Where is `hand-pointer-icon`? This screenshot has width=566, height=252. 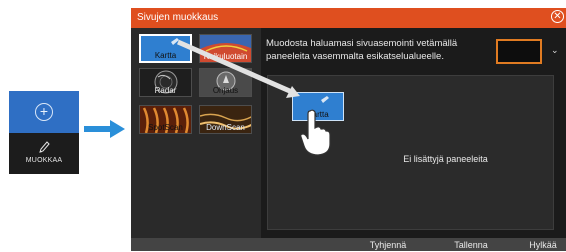 hand-pointer-icon is located at coordinates (315, 132).